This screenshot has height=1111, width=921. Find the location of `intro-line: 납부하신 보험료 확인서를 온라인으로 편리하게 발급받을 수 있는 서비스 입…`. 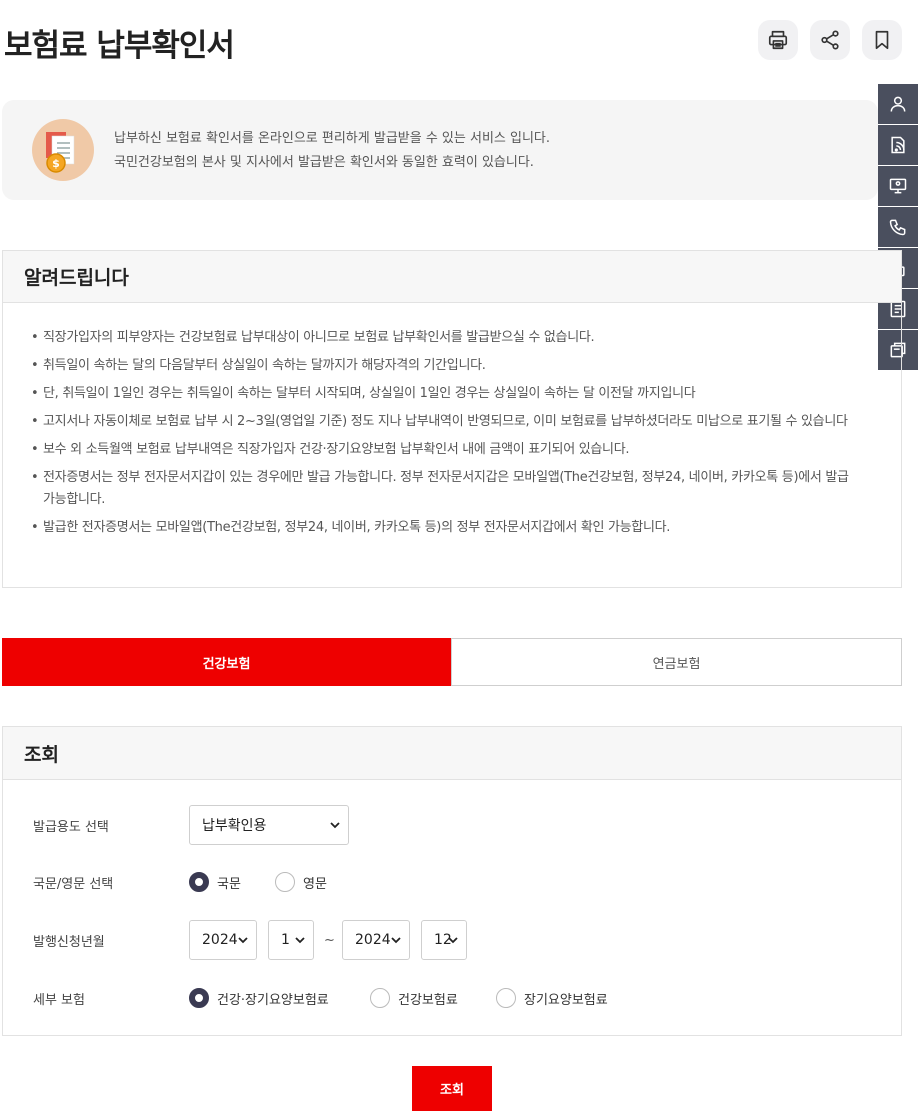

intro-line: 납부하신 보험료 확인서를 온라인으로 편리하게 발급받을 수 있는 서비스 입… is located at coordinates (332, 138).